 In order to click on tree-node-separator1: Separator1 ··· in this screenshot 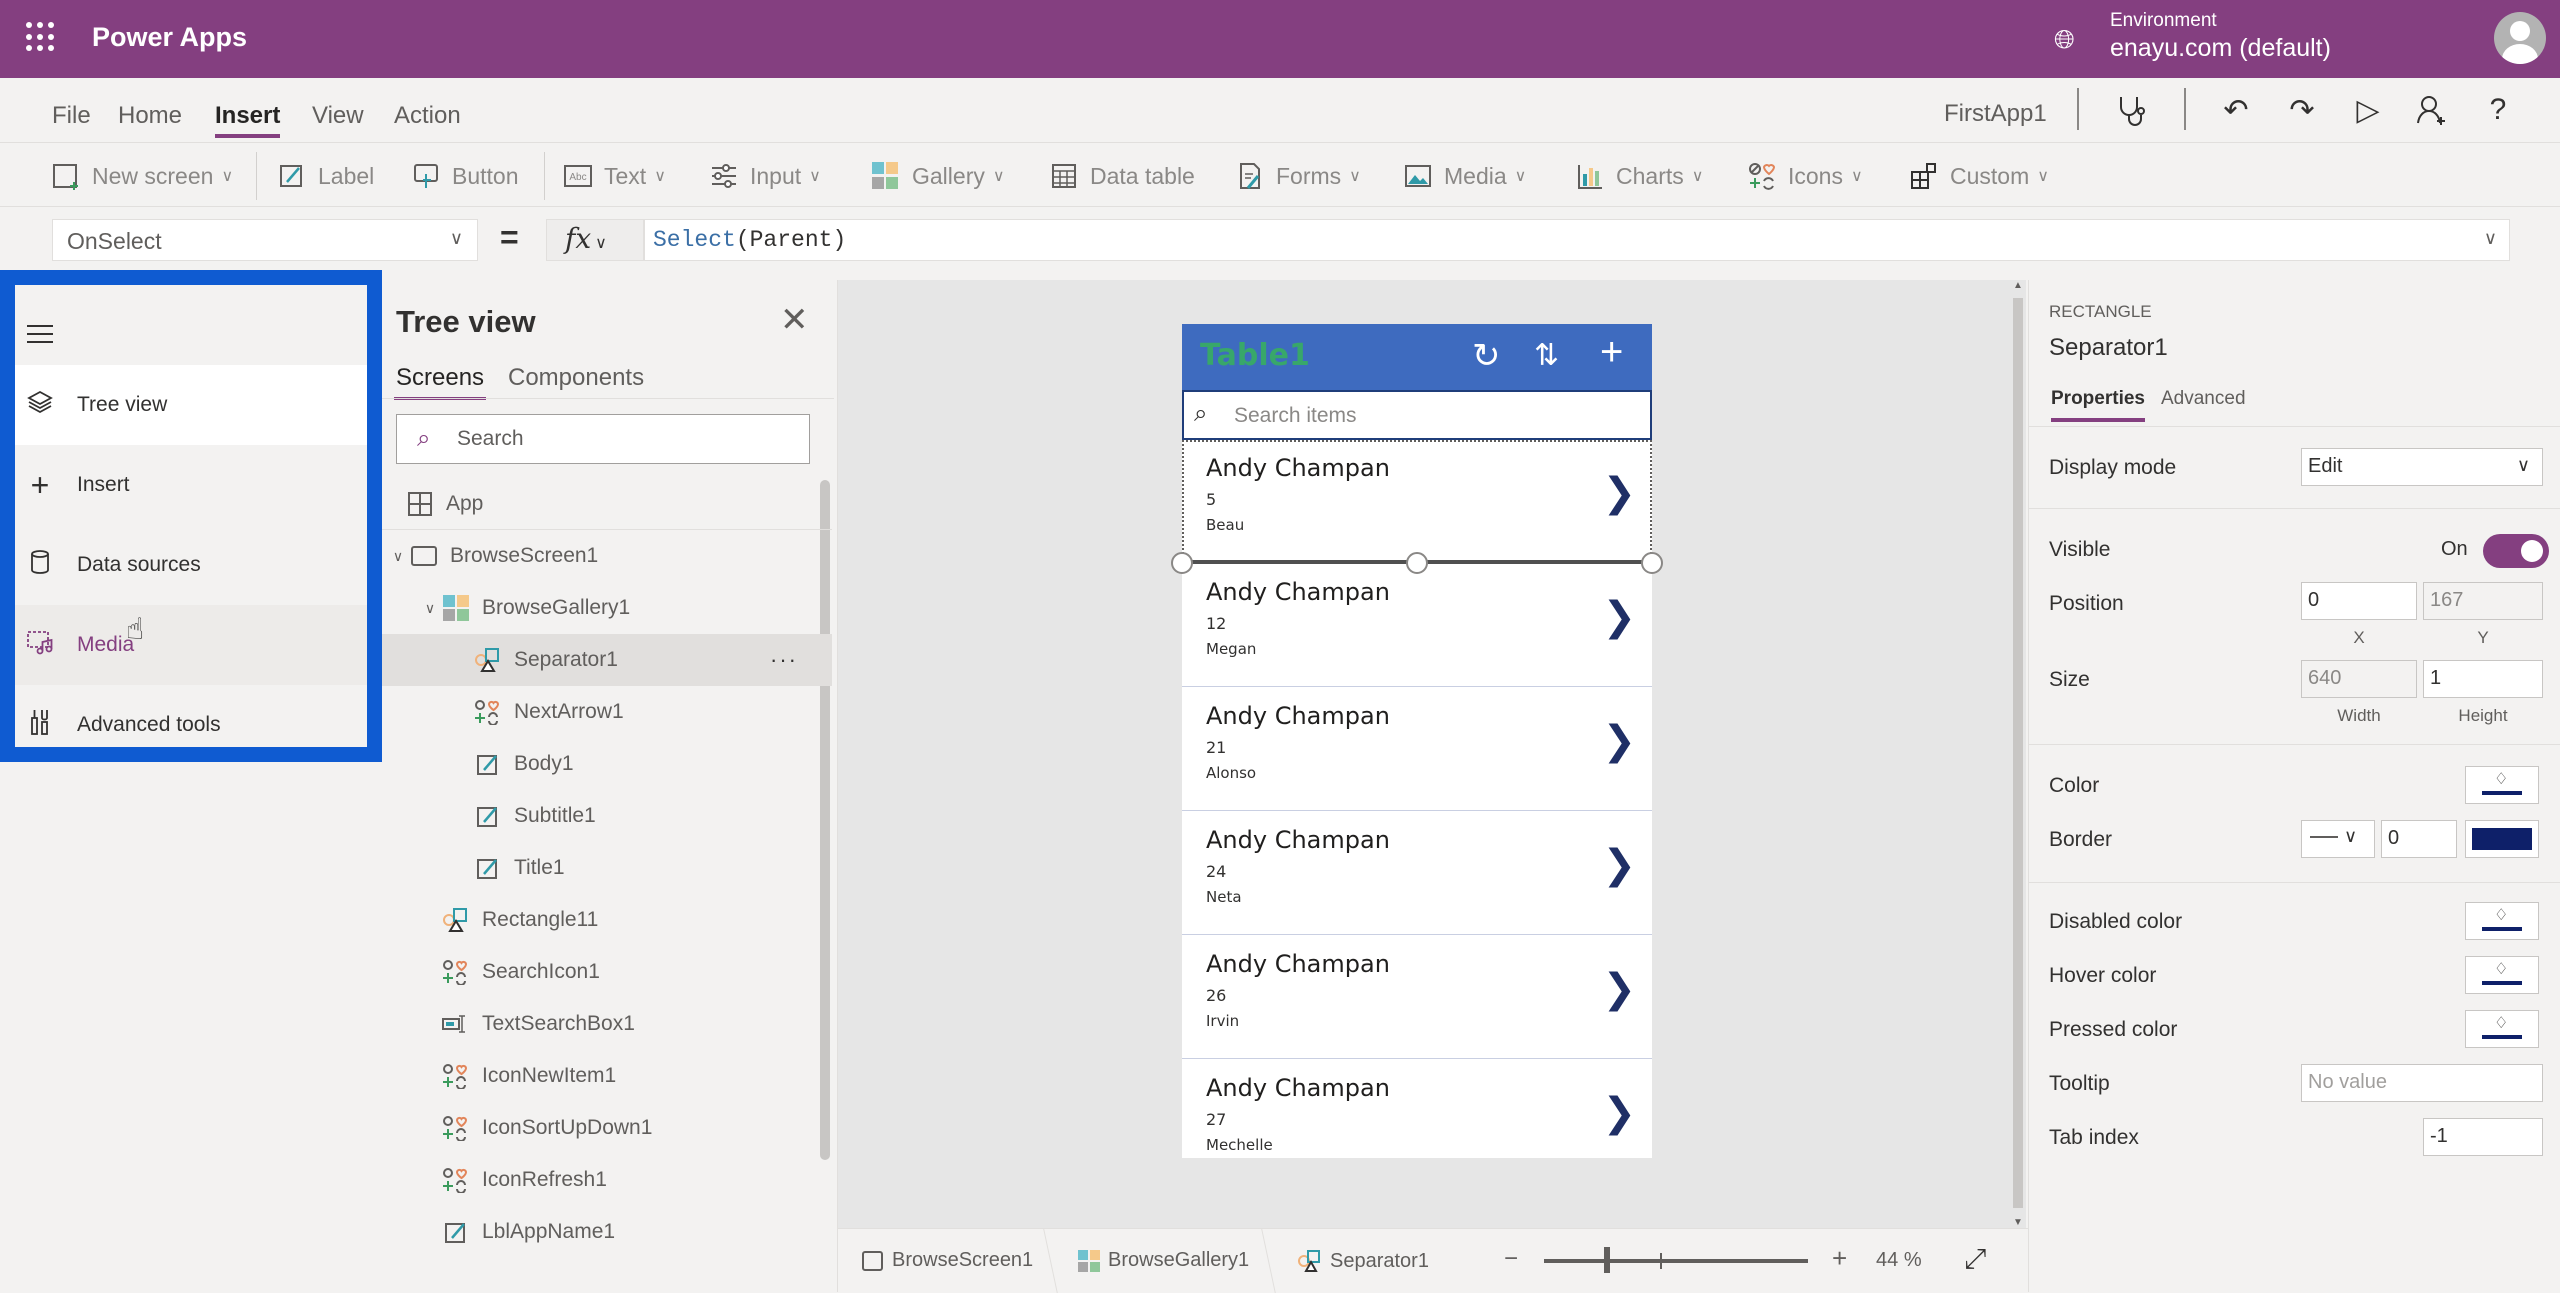, I will do `click(607, 660)`.